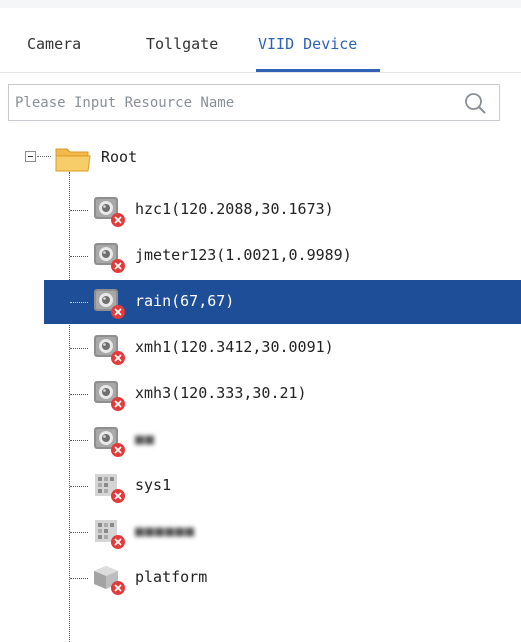 The image size is (521, 642). I want to click on tree-node-label: xmh1(120.3412,30.0091), so click(234, 347).